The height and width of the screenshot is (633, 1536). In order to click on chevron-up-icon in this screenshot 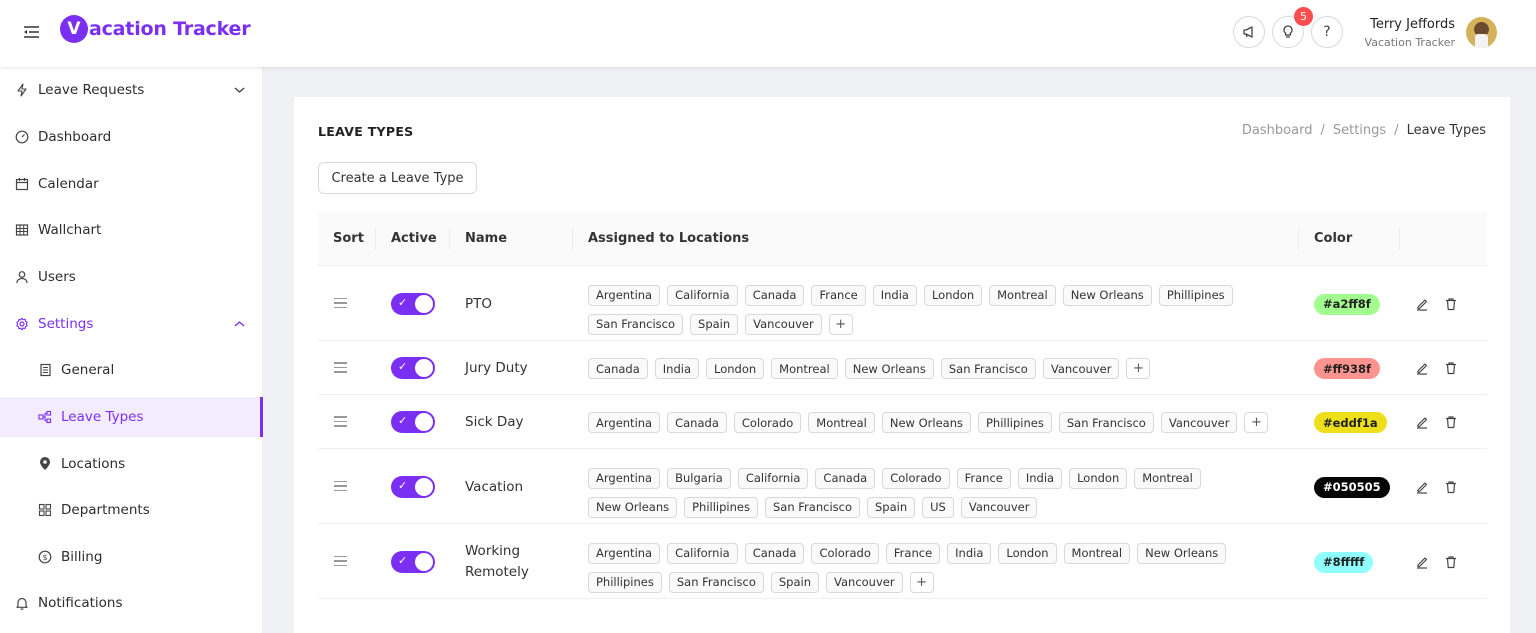, I will do `click(239, 324)`.